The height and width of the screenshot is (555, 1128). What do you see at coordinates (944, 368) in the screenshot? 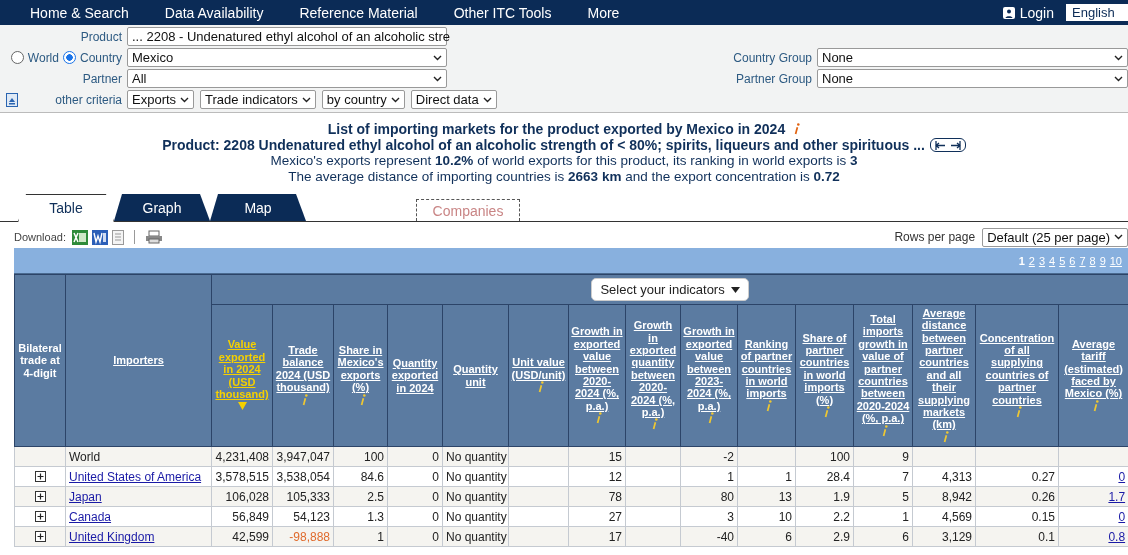
I see `header-link: Average distance between partner countries and all their supplying markets (km)` at bounding box center [944, 368].